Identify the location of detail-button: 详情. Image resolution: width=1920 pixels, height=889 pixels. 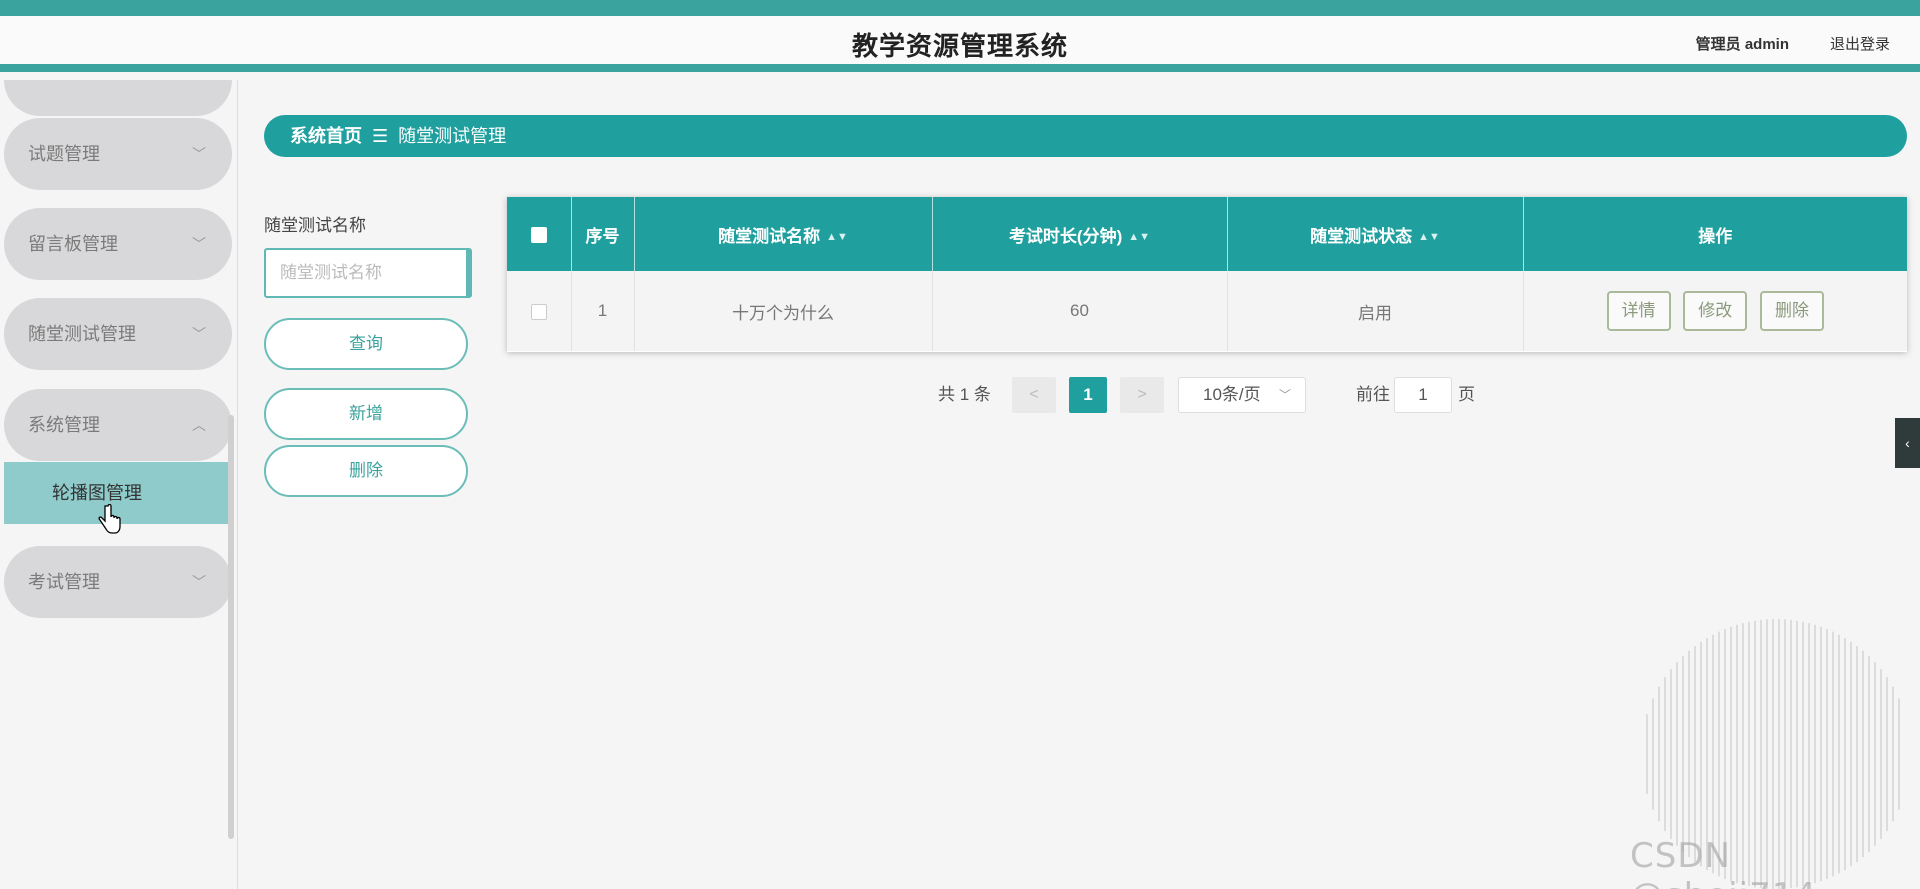
(1638, 311).